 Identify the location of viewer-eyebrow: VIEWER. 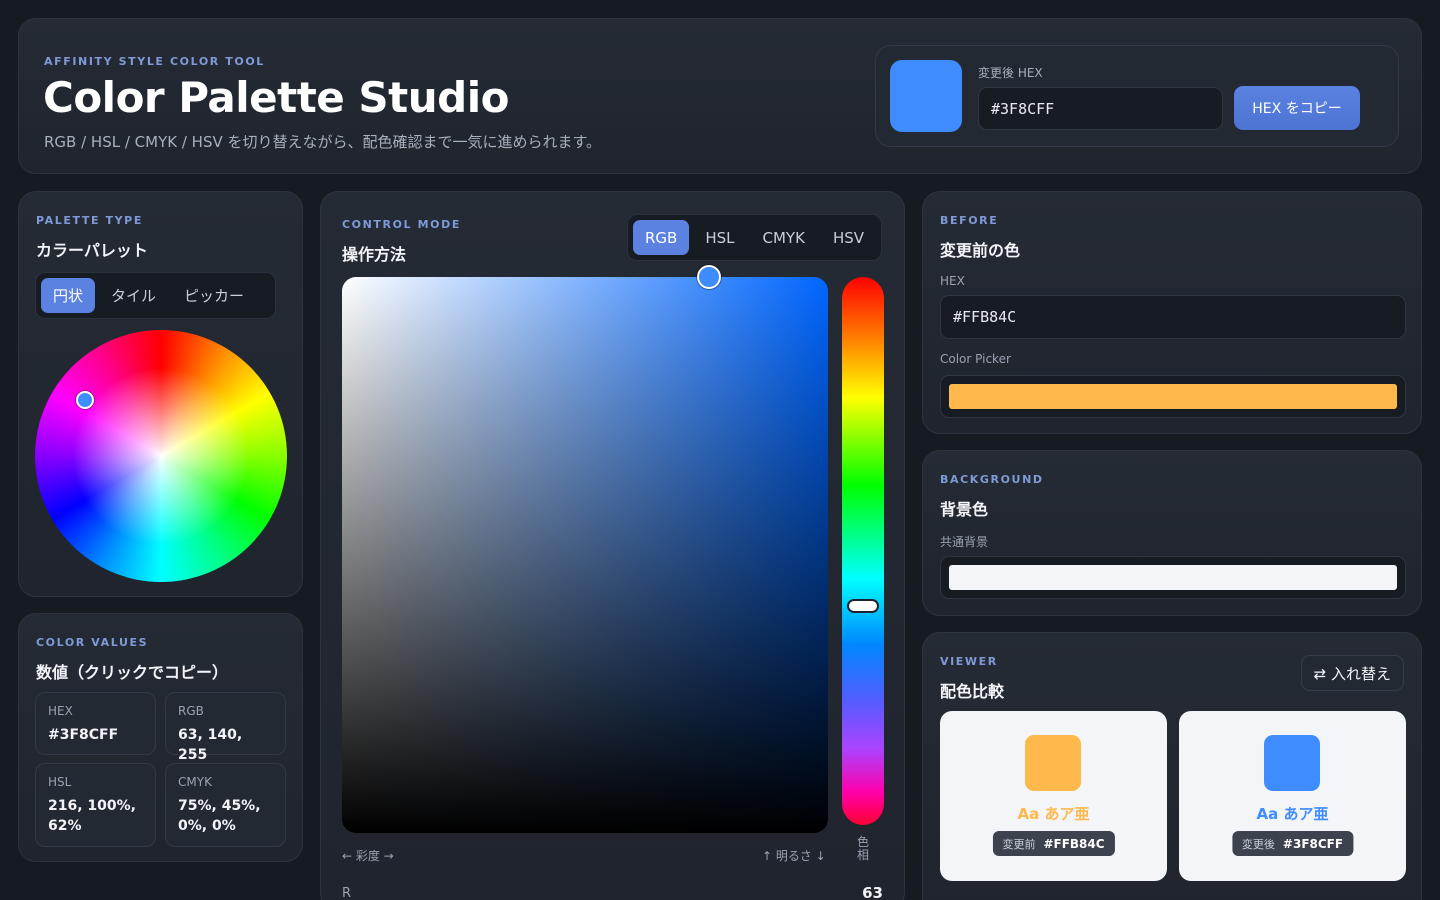
(969, 661).